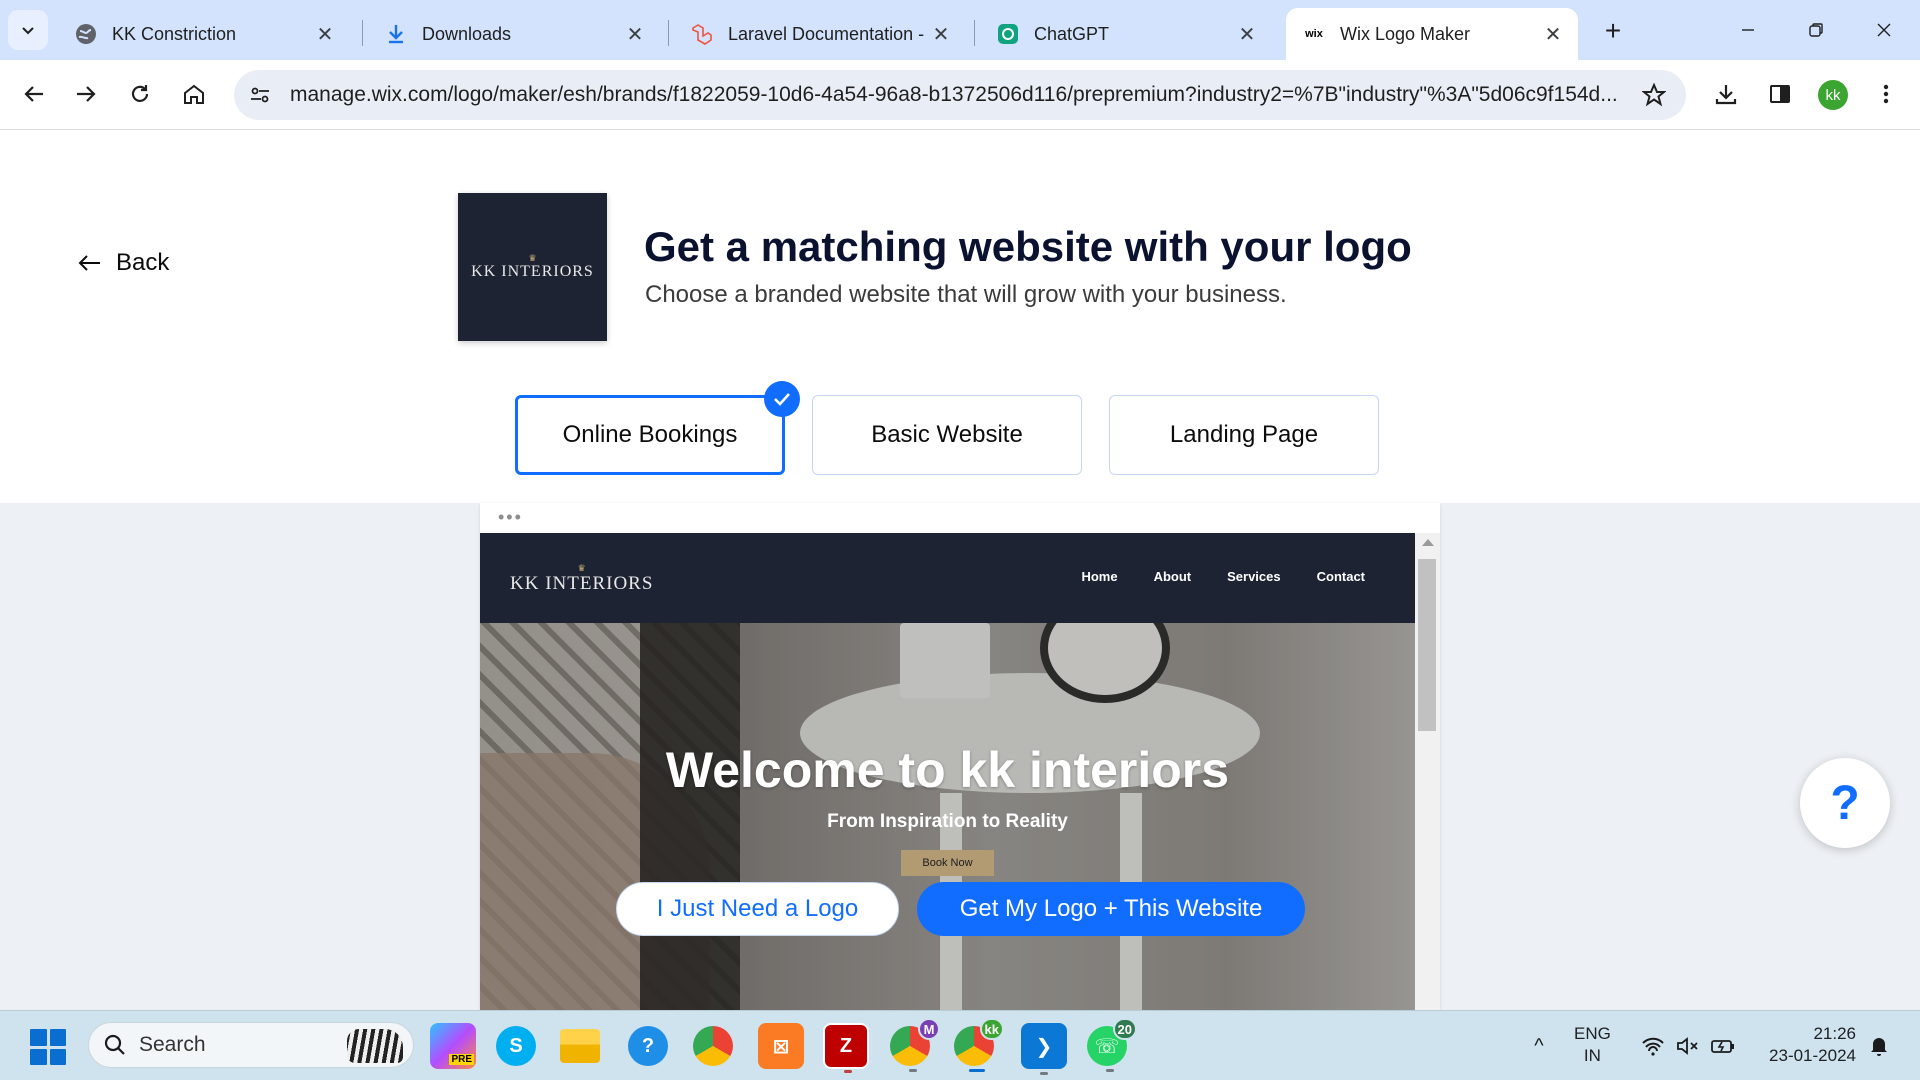  Describe the element at coordinates (1428, 542) in the screenshot. I see `scroll-up-icon` at that location.